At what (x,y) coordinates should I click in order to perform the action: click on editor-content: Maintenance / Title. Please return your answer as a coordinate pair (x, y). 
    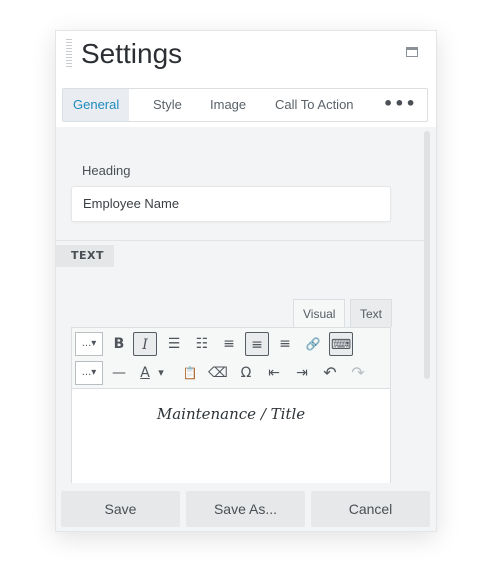
    Looking at the image, I should click on (231, 414).